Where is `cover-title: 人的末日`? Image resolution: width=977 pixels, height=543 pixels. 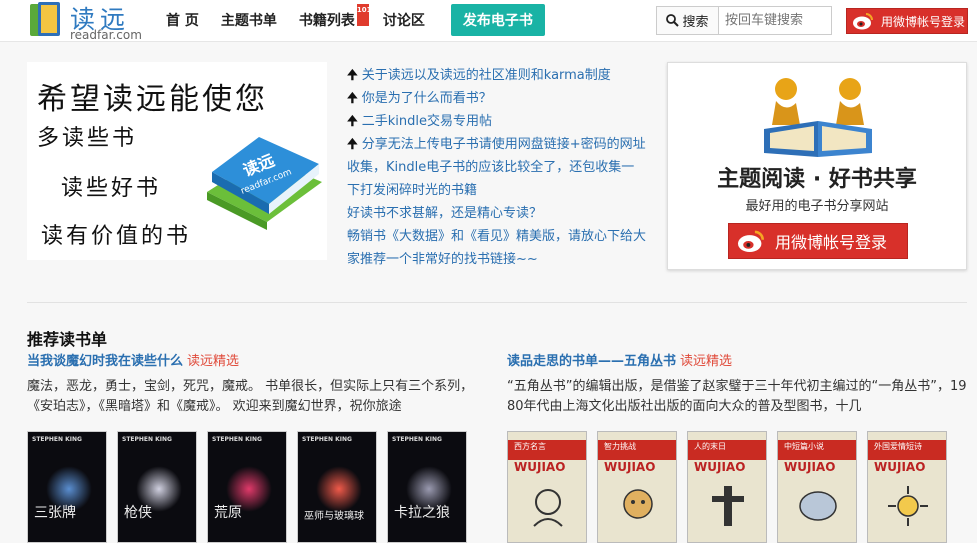
cover-title: 人的末日 is located at coordinates (710, 446).